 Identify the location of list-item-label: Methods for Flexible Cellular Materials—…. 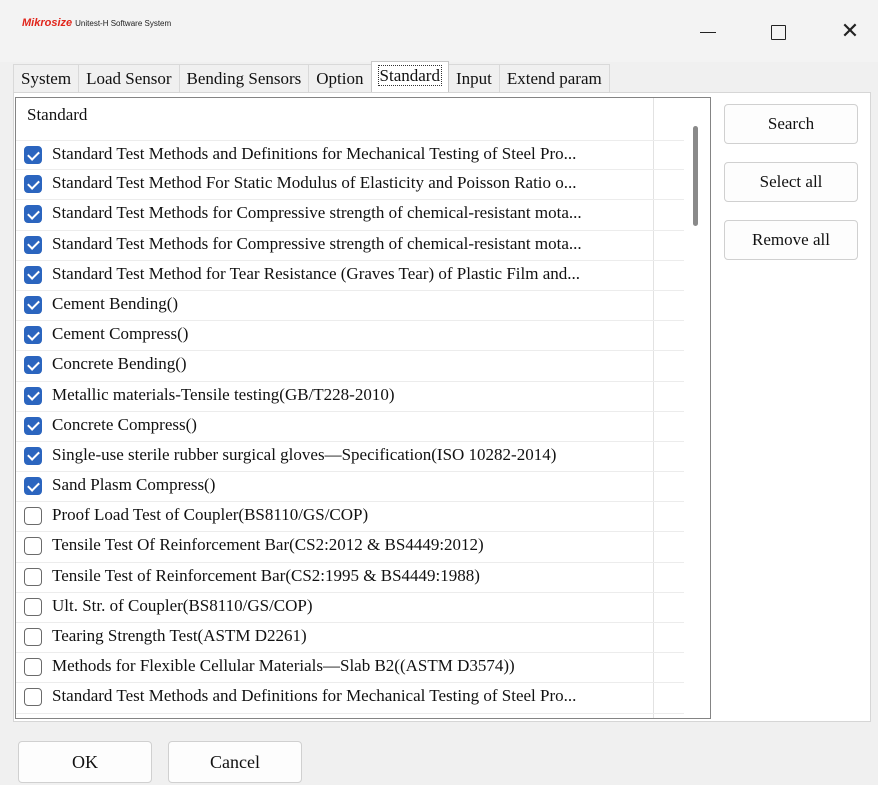
(283, 666).